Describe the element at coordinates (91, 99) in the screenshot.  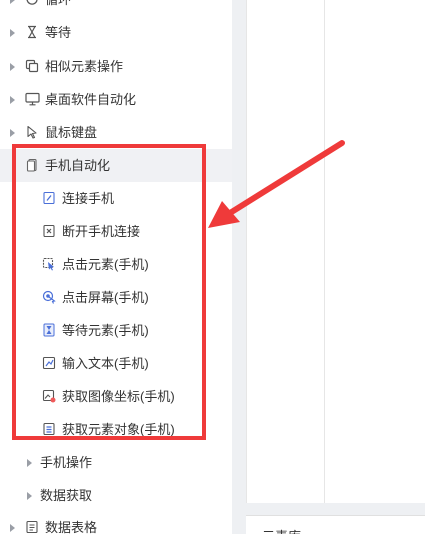
I see `tree-item-label: 桌面软件自动化` at that location.